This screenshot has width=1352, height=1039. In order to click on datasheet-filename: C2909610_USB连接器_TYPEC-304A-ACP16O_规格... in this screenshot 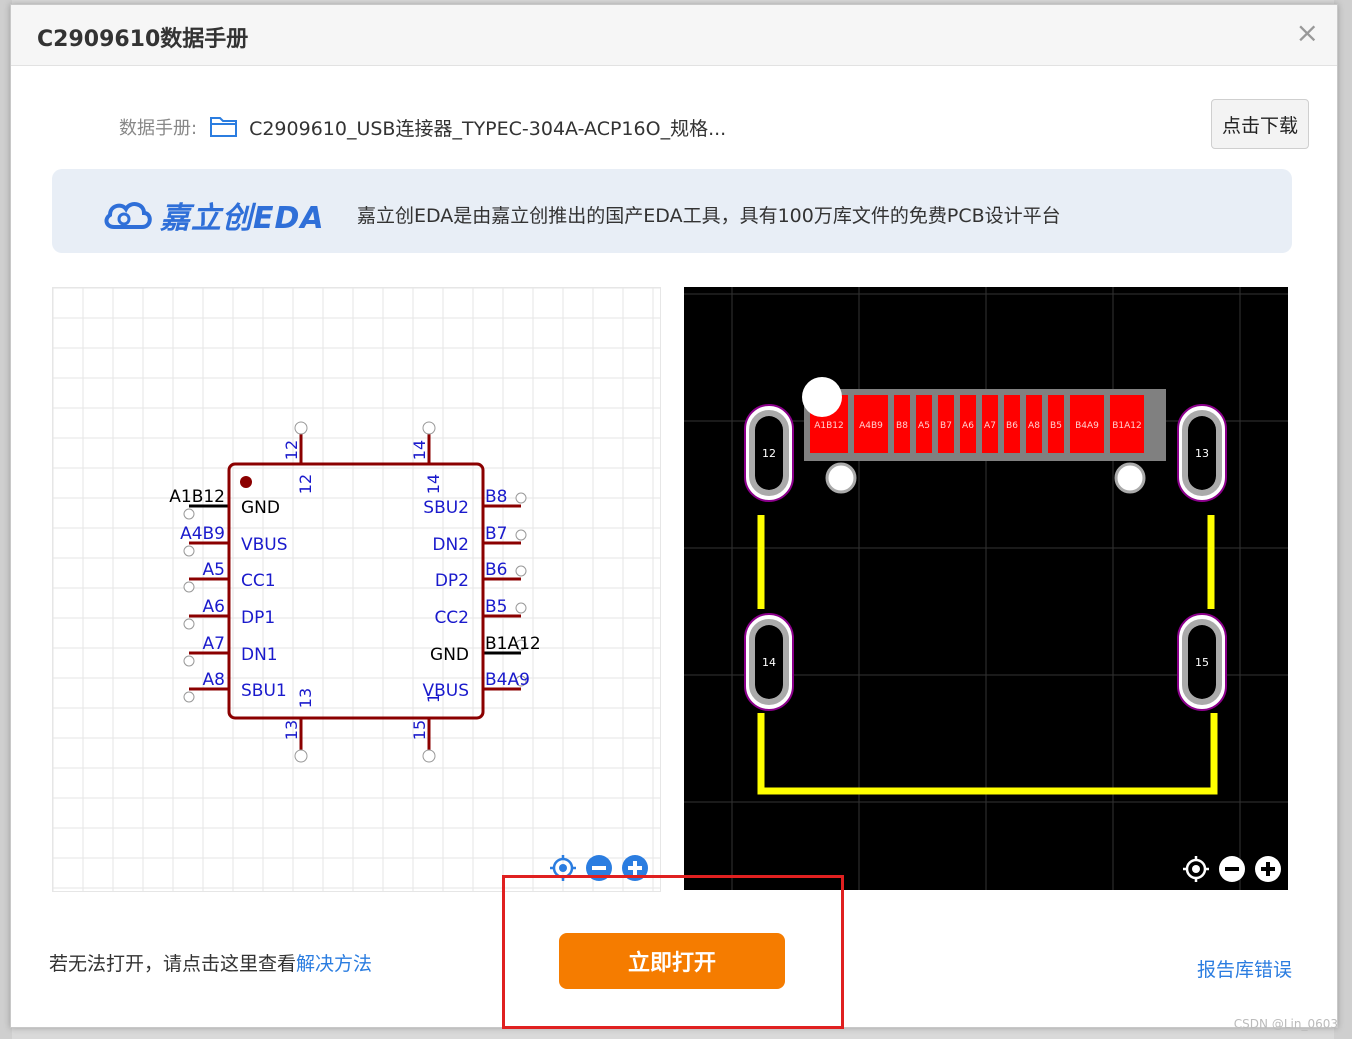, I will do `click(487, 127)`.